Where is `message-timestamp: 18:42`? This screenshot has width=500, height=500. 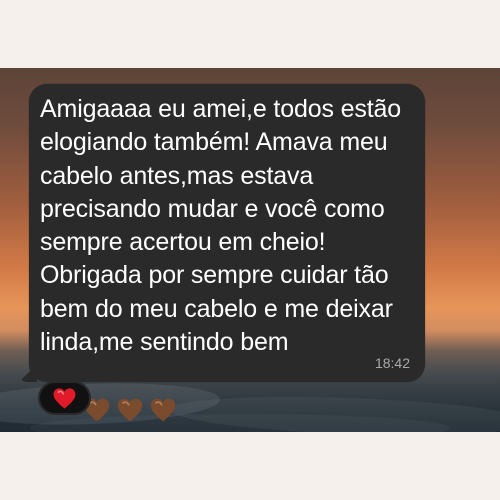
message-timestamp: 18:42 is located at coordinates (392, 363).